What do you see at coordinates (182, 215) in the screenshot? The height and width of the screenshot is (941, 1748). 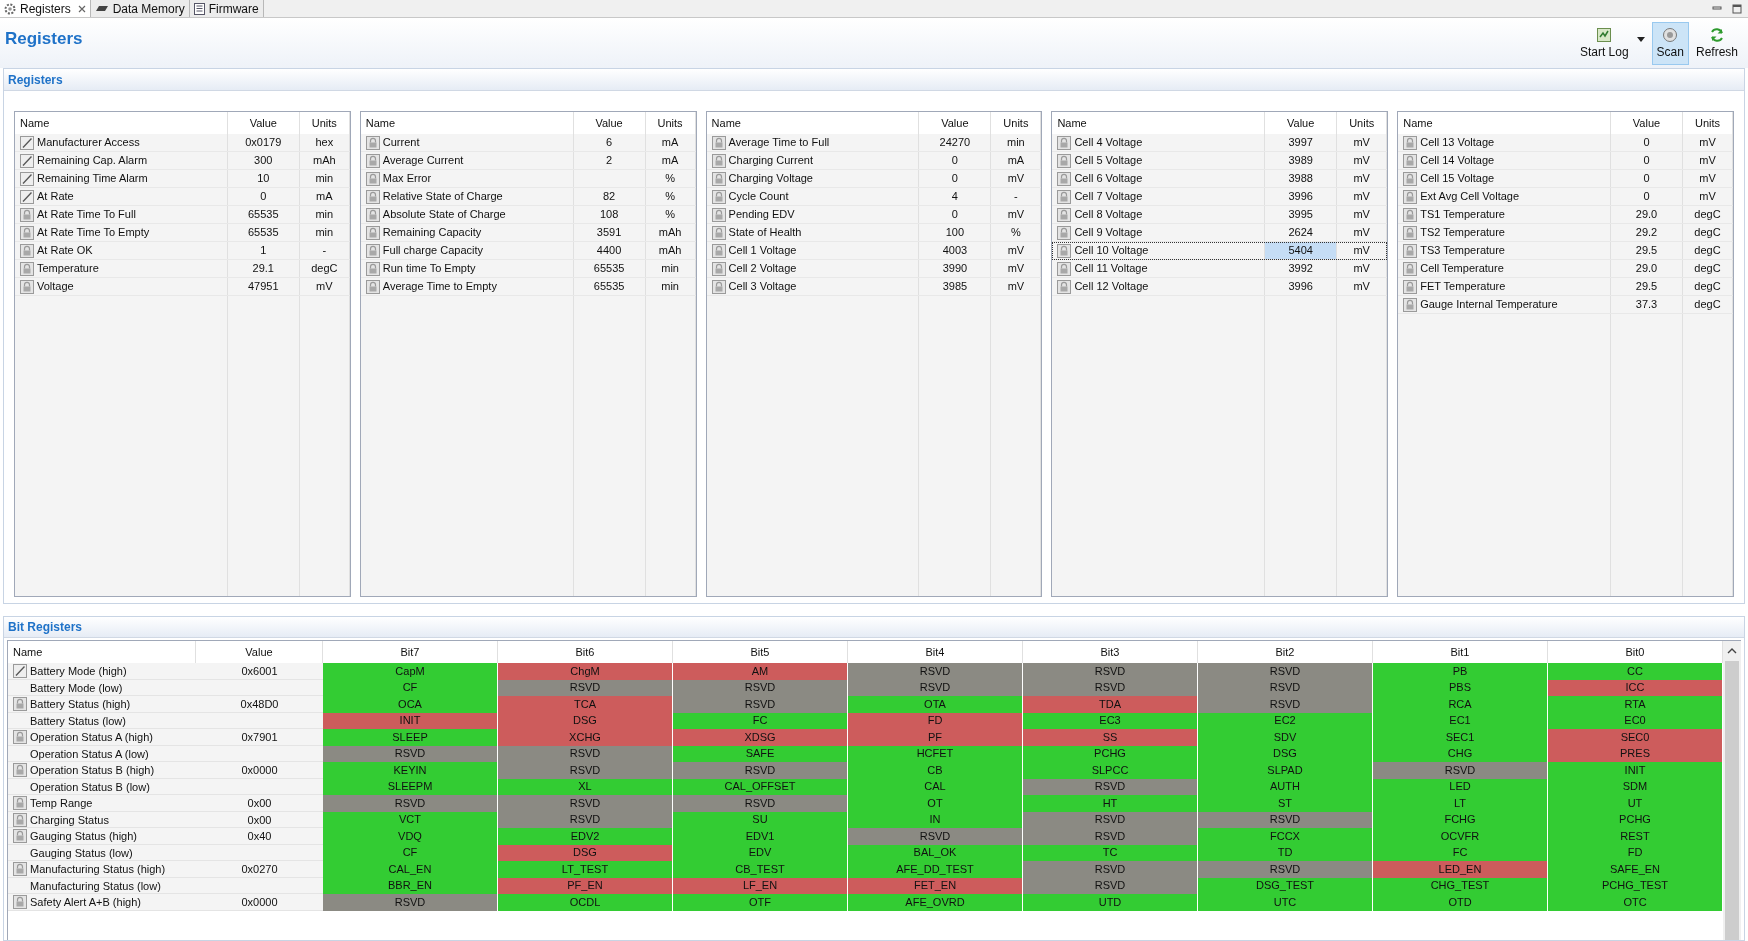 I see `register-row: At Rate Time To Full 65535 min` at bounding box center [182, 215].